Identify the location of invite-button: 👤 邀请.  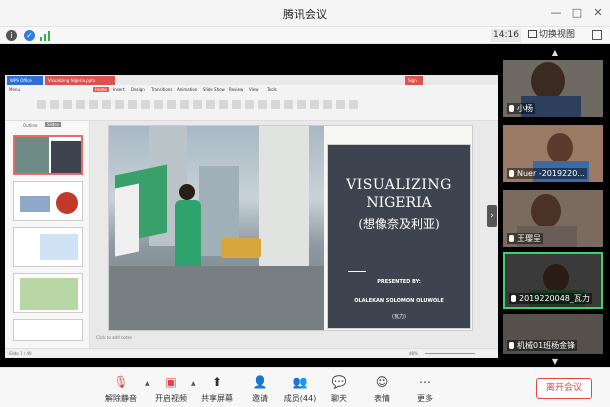
(260, 390).